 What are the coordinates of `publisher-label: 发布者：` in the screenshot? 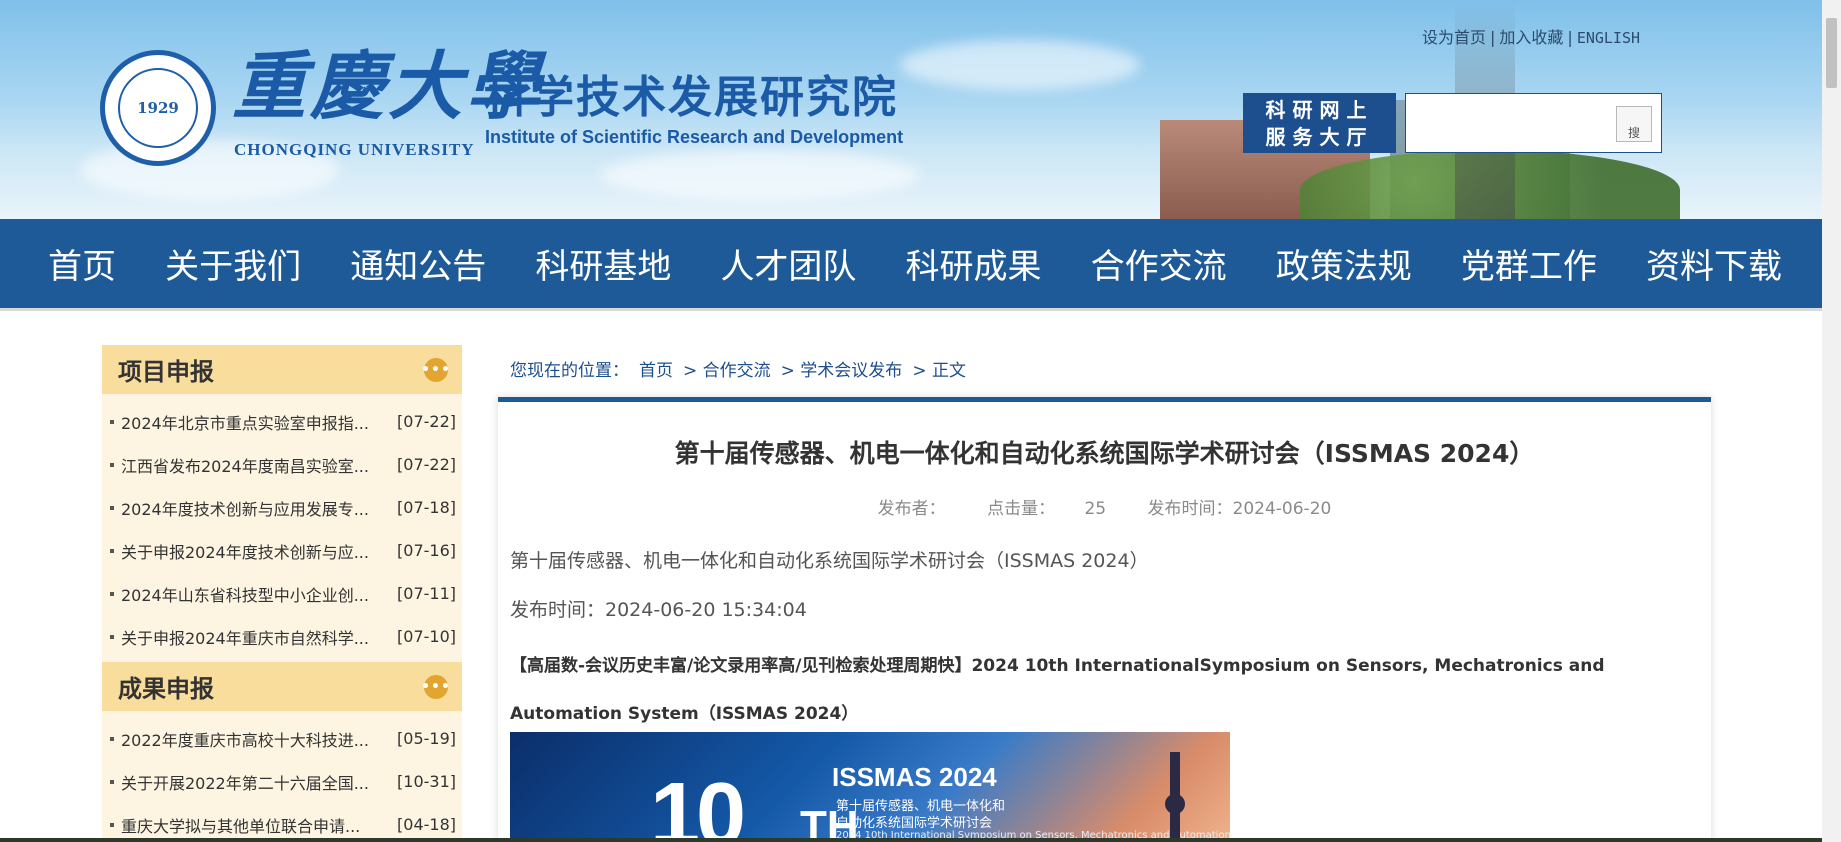 It's located at (911, 509).